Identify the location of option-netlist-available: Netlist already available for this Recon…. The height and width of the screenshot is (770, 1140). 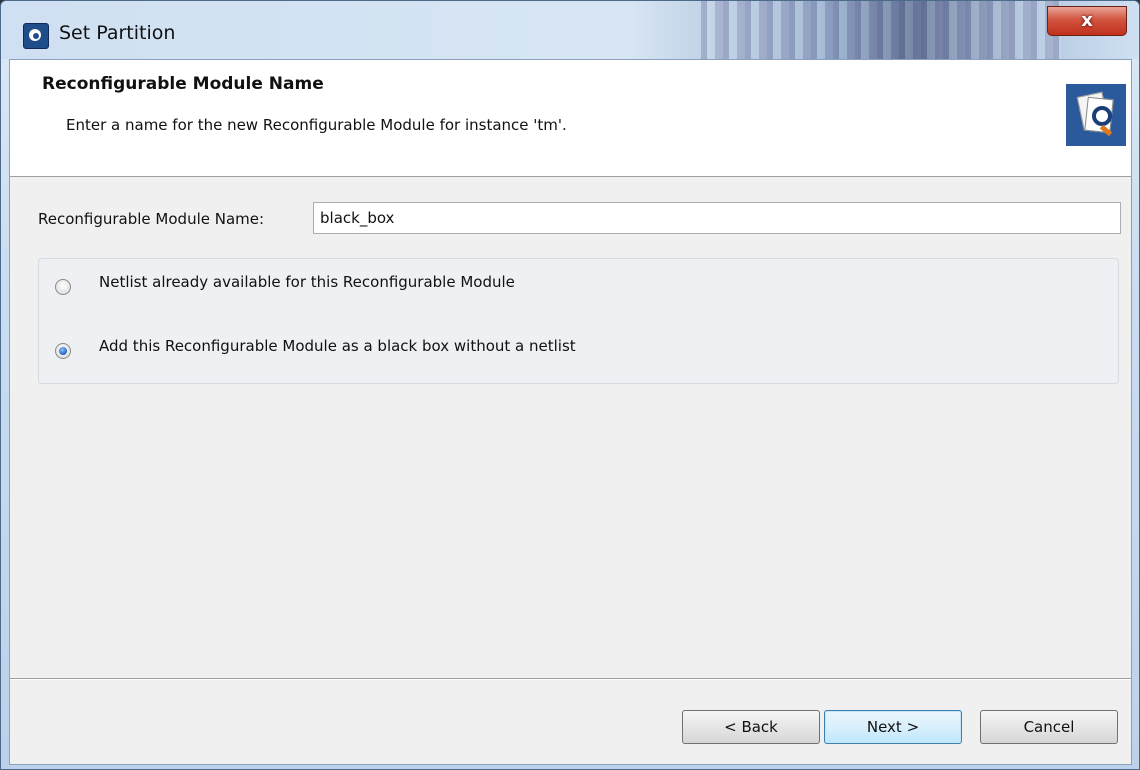
(569, 286).